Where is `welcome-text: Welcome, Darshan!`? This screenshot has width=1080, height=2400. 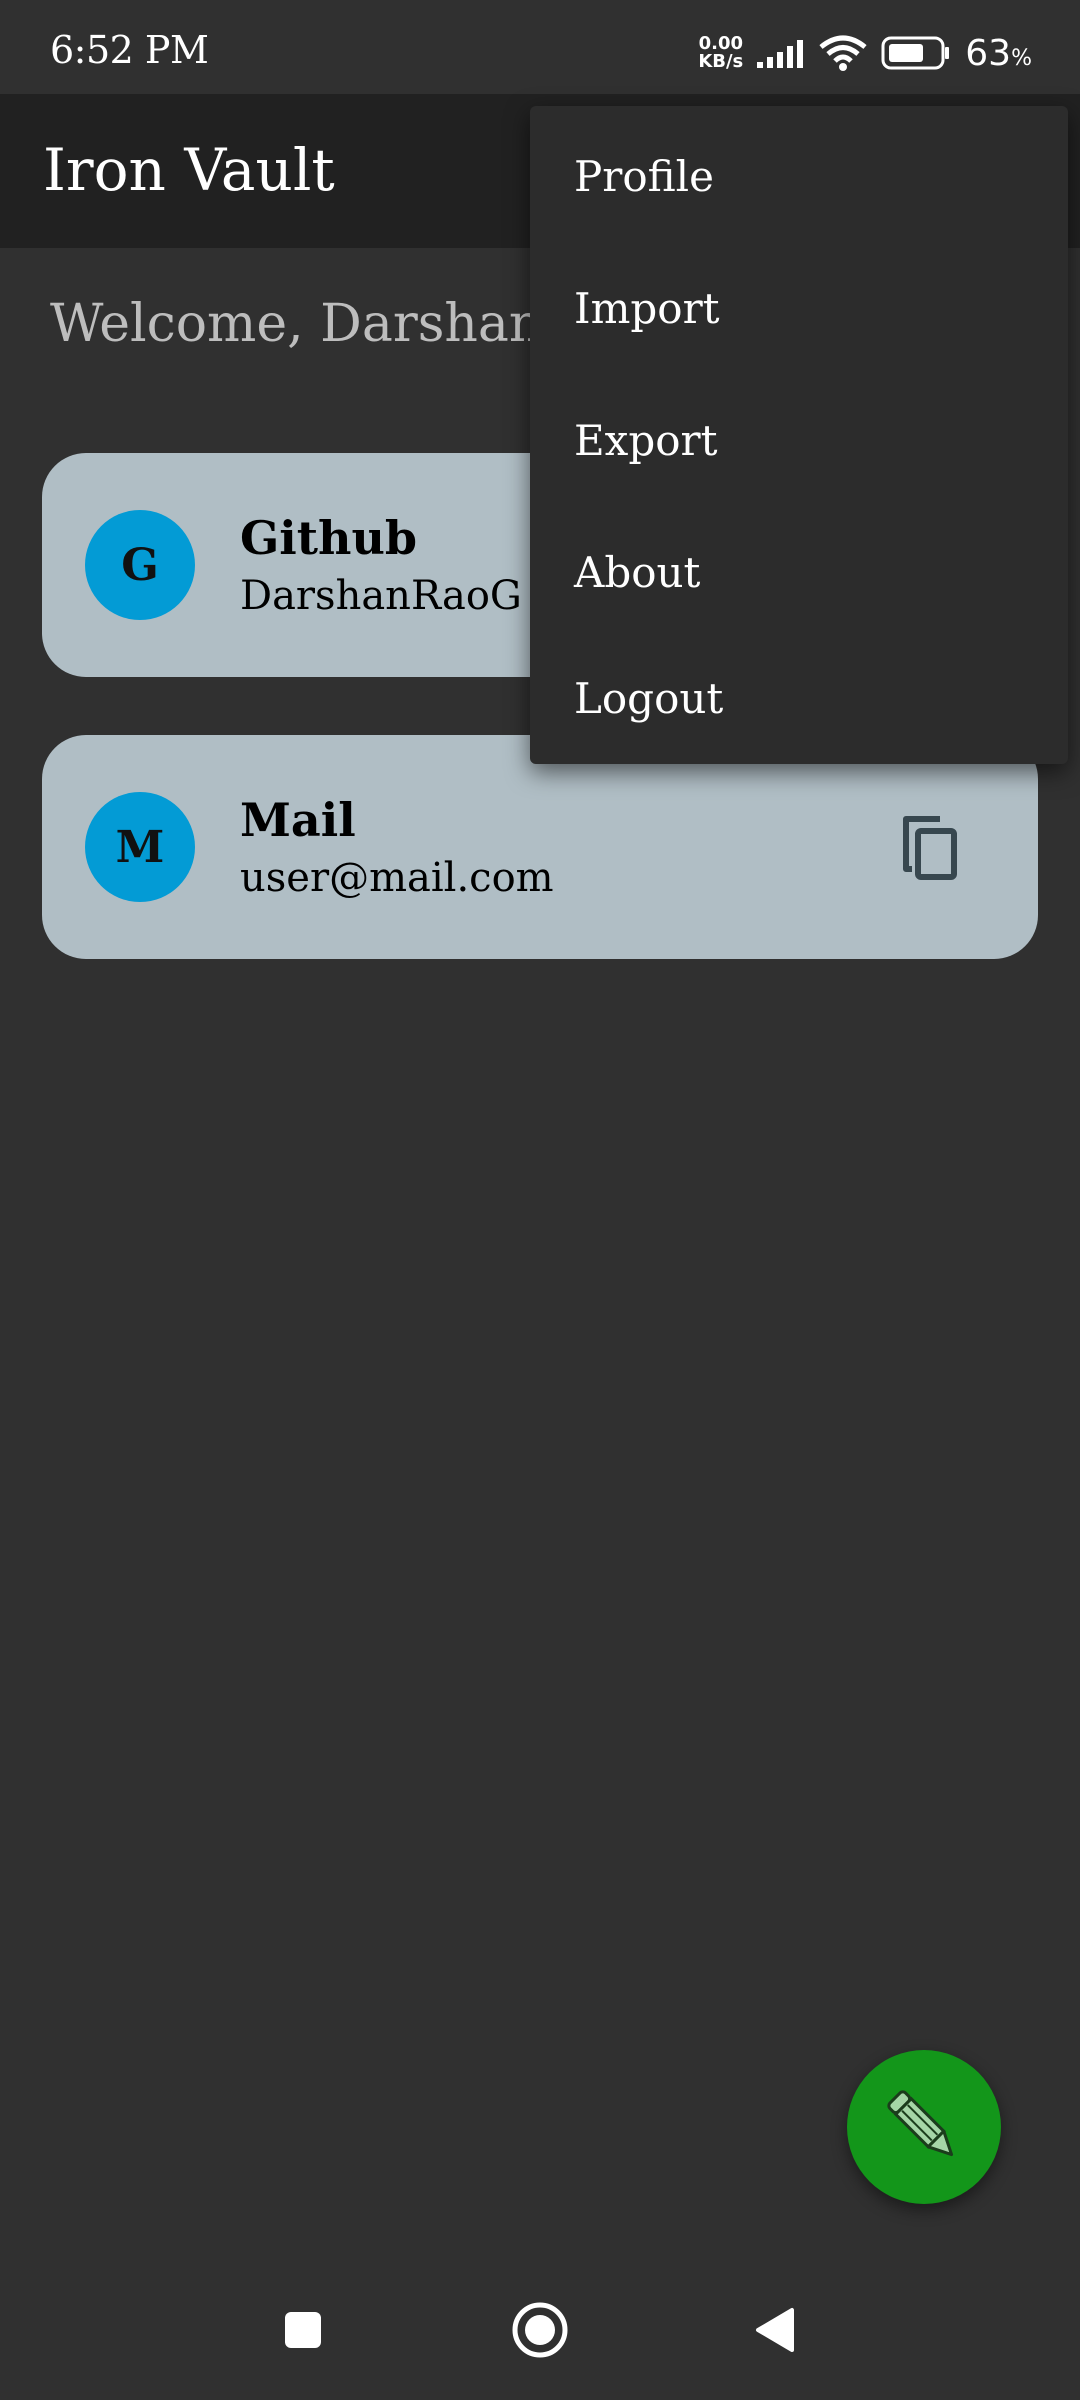 welcome-text: Welcome, Darshan! is located at coordinates (307, 324).